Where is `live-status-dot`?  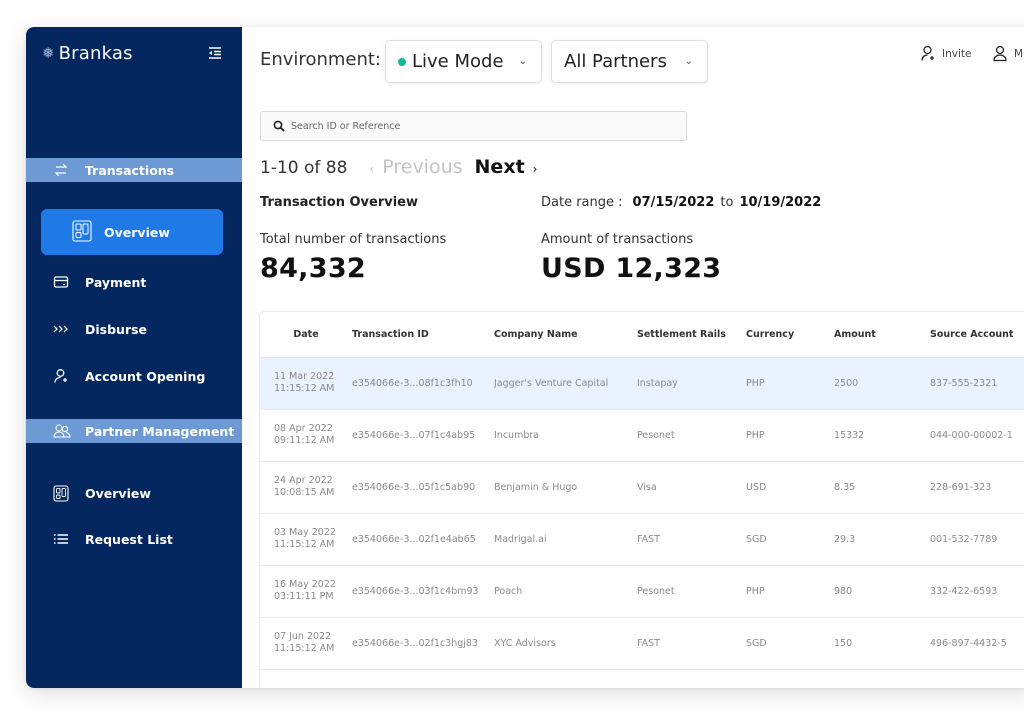 live-status-dot is located at coordinates (402, 61).